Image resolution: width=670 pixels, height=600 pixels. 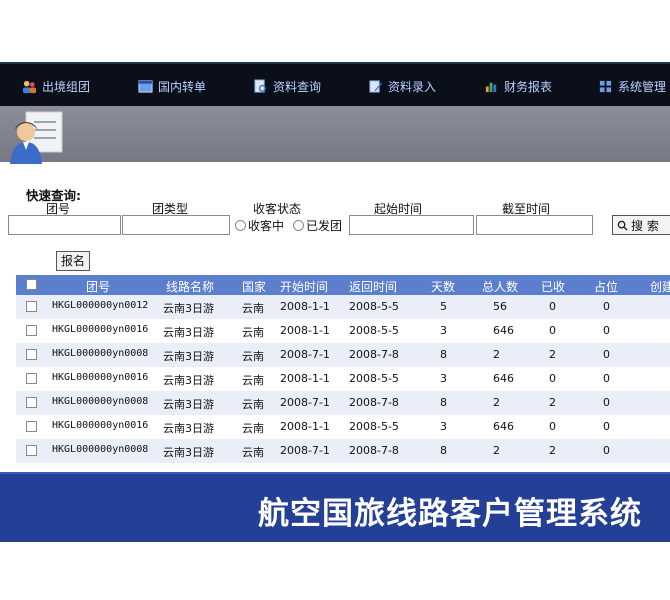 What do you see at coordinates (500, 306) in the screenshot?
I see `table-cell: 56` at bounding box center [500, 306].